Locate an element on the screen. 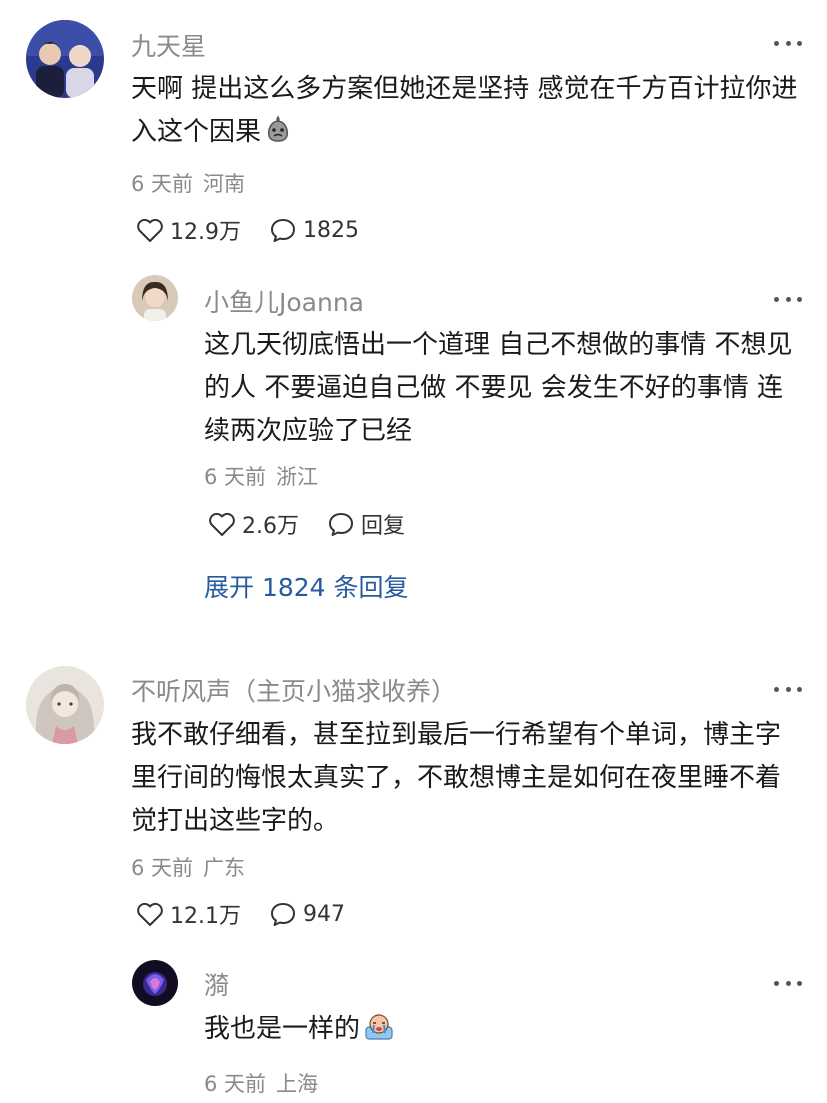 This screenshot has width=827, height=1103. reply-label: 回复 is located at coordinates (383, 526).